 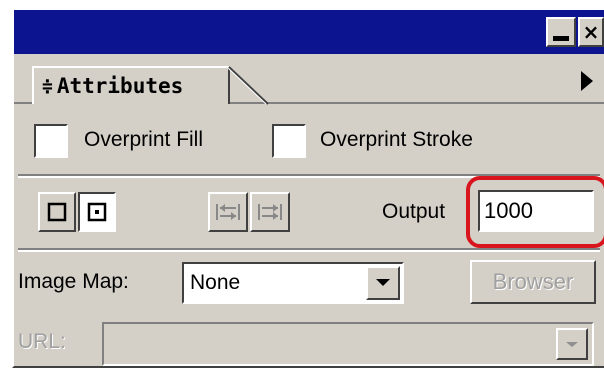 I want to click on image-map-dropdown-button, so click(x=383, y=283).